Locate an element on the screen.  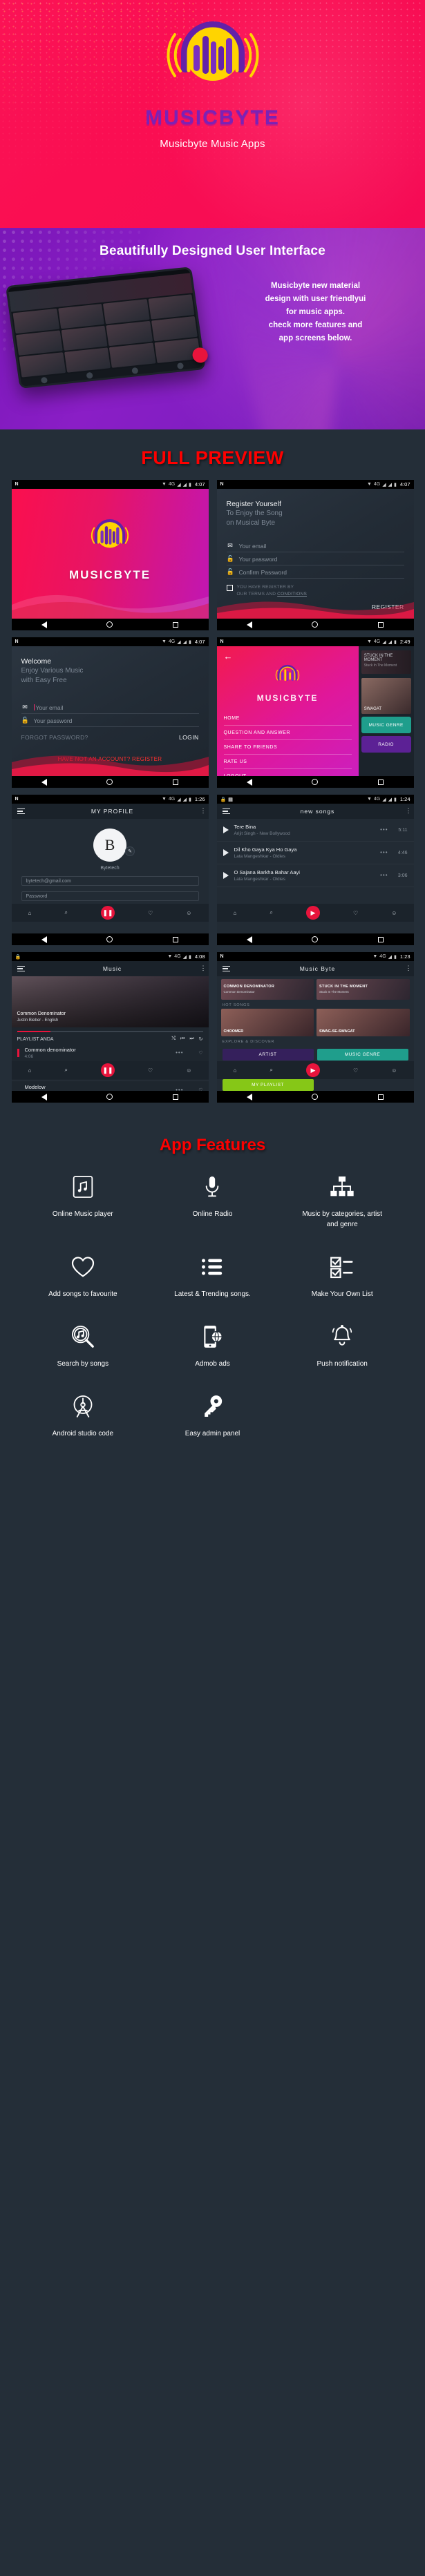
register-confirm-field: 🔓 Confirm Password is located at coordinates (315, 572).